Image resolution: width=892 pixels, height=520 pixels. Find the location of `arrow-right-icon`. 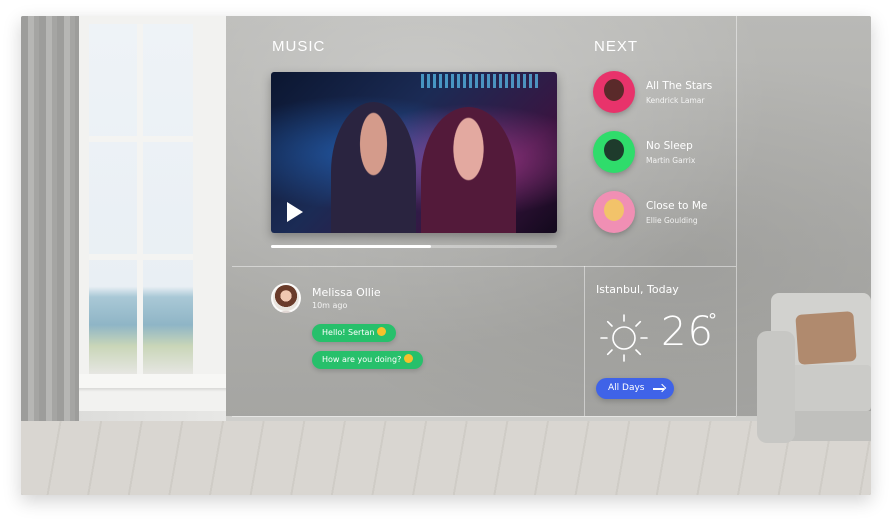

arrow-right-icon is located at coordinates (658, 389).